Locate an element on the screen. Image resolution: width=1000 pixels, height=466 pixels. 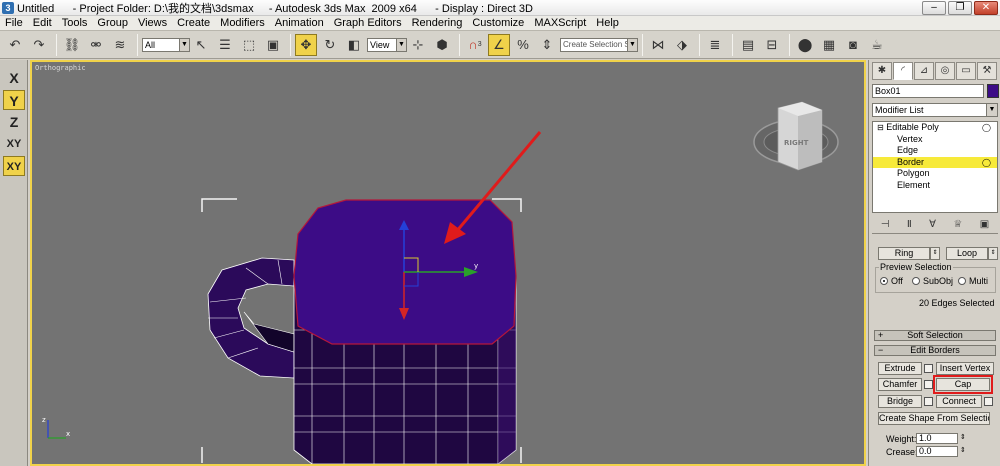
remove-modifier-icon: ♕ is located at coordinates (957, 224).